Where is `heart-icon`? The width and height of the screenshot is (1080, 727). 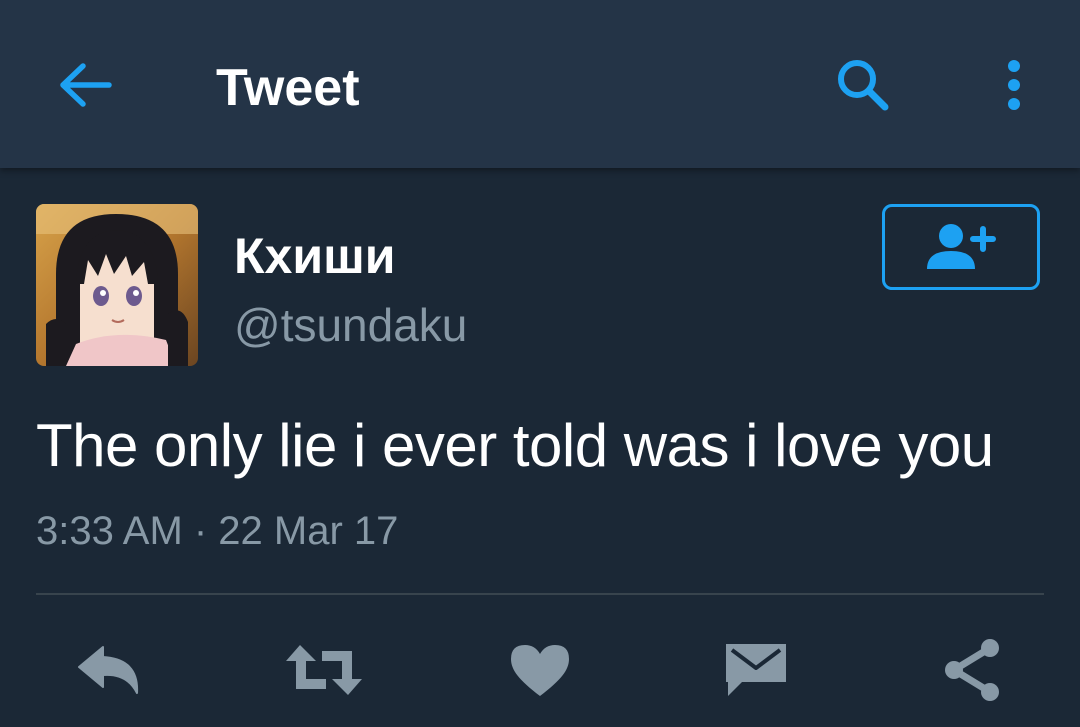
heart-icon is located at coordinates (540, 670).